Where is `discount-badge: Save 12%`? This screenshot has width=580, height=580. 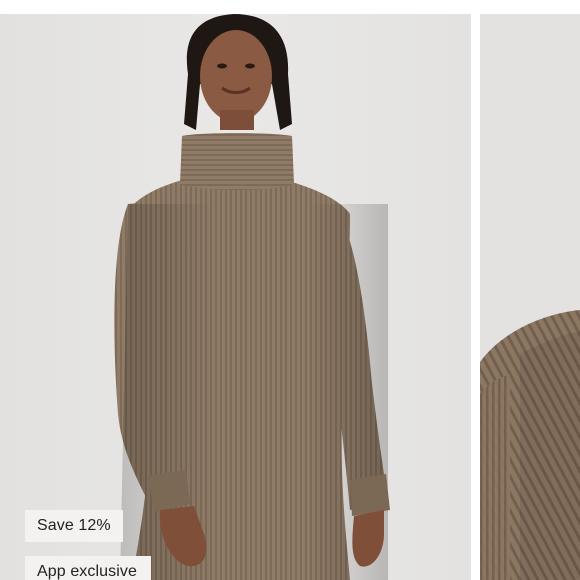
discount-badge: Save 12% is located at coordinates (74, 526).